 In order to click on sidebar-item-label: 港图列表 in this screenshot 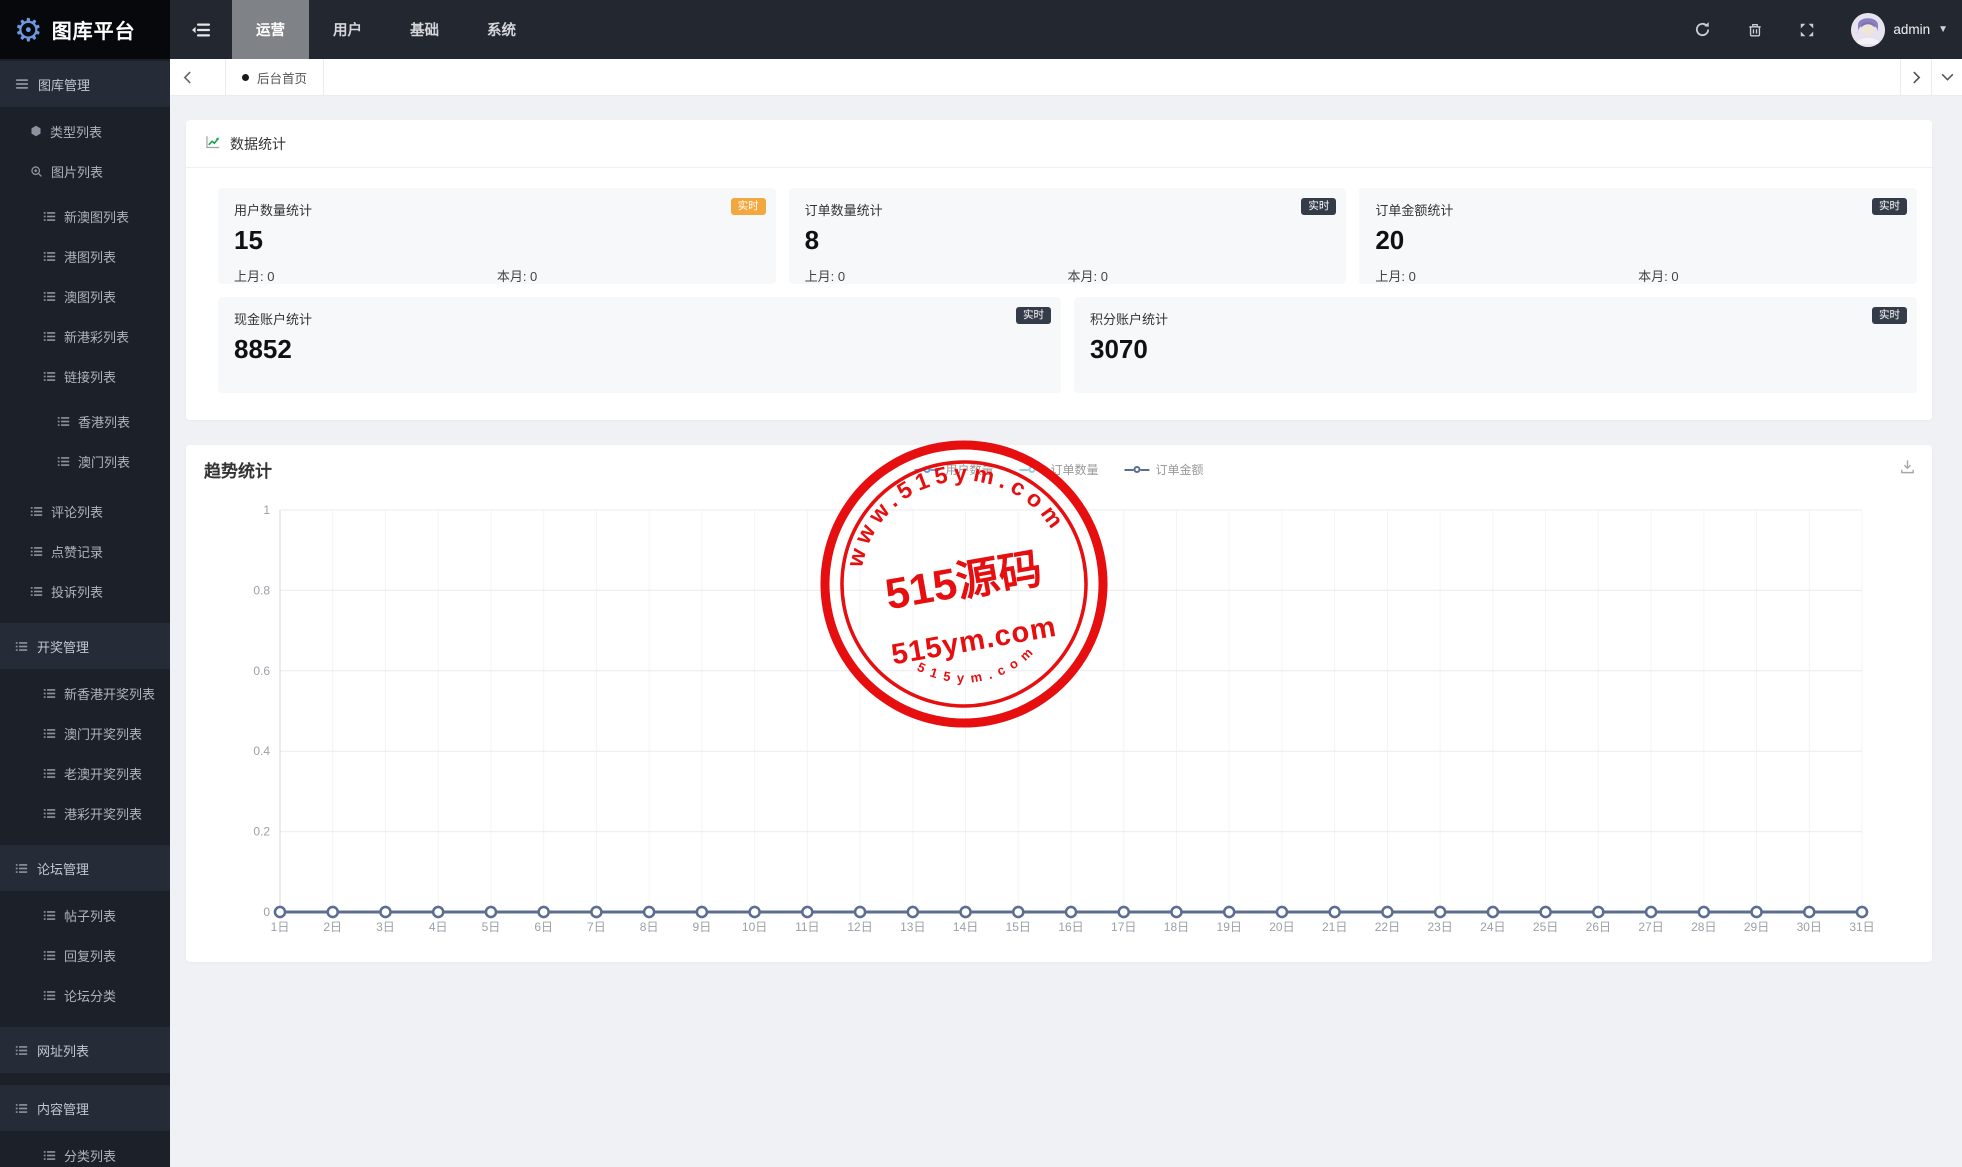, I will do `click(90, 257)`.